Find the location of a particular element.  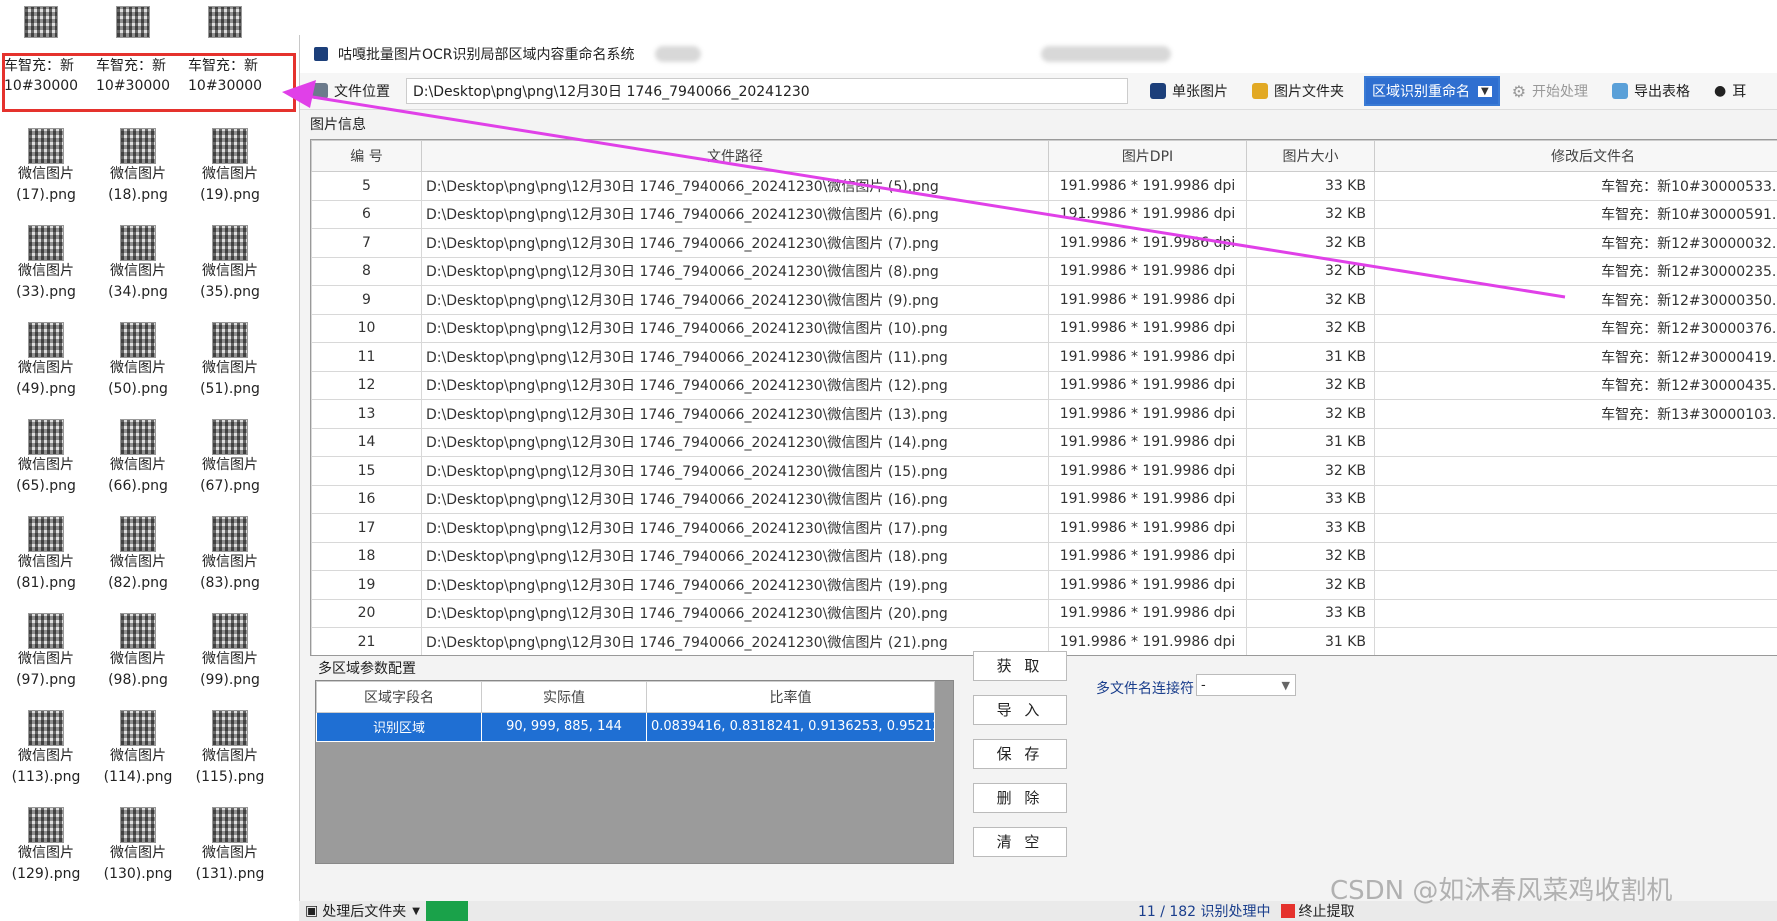

size-cell: 33 KB is located at coordinates (1310, 613).